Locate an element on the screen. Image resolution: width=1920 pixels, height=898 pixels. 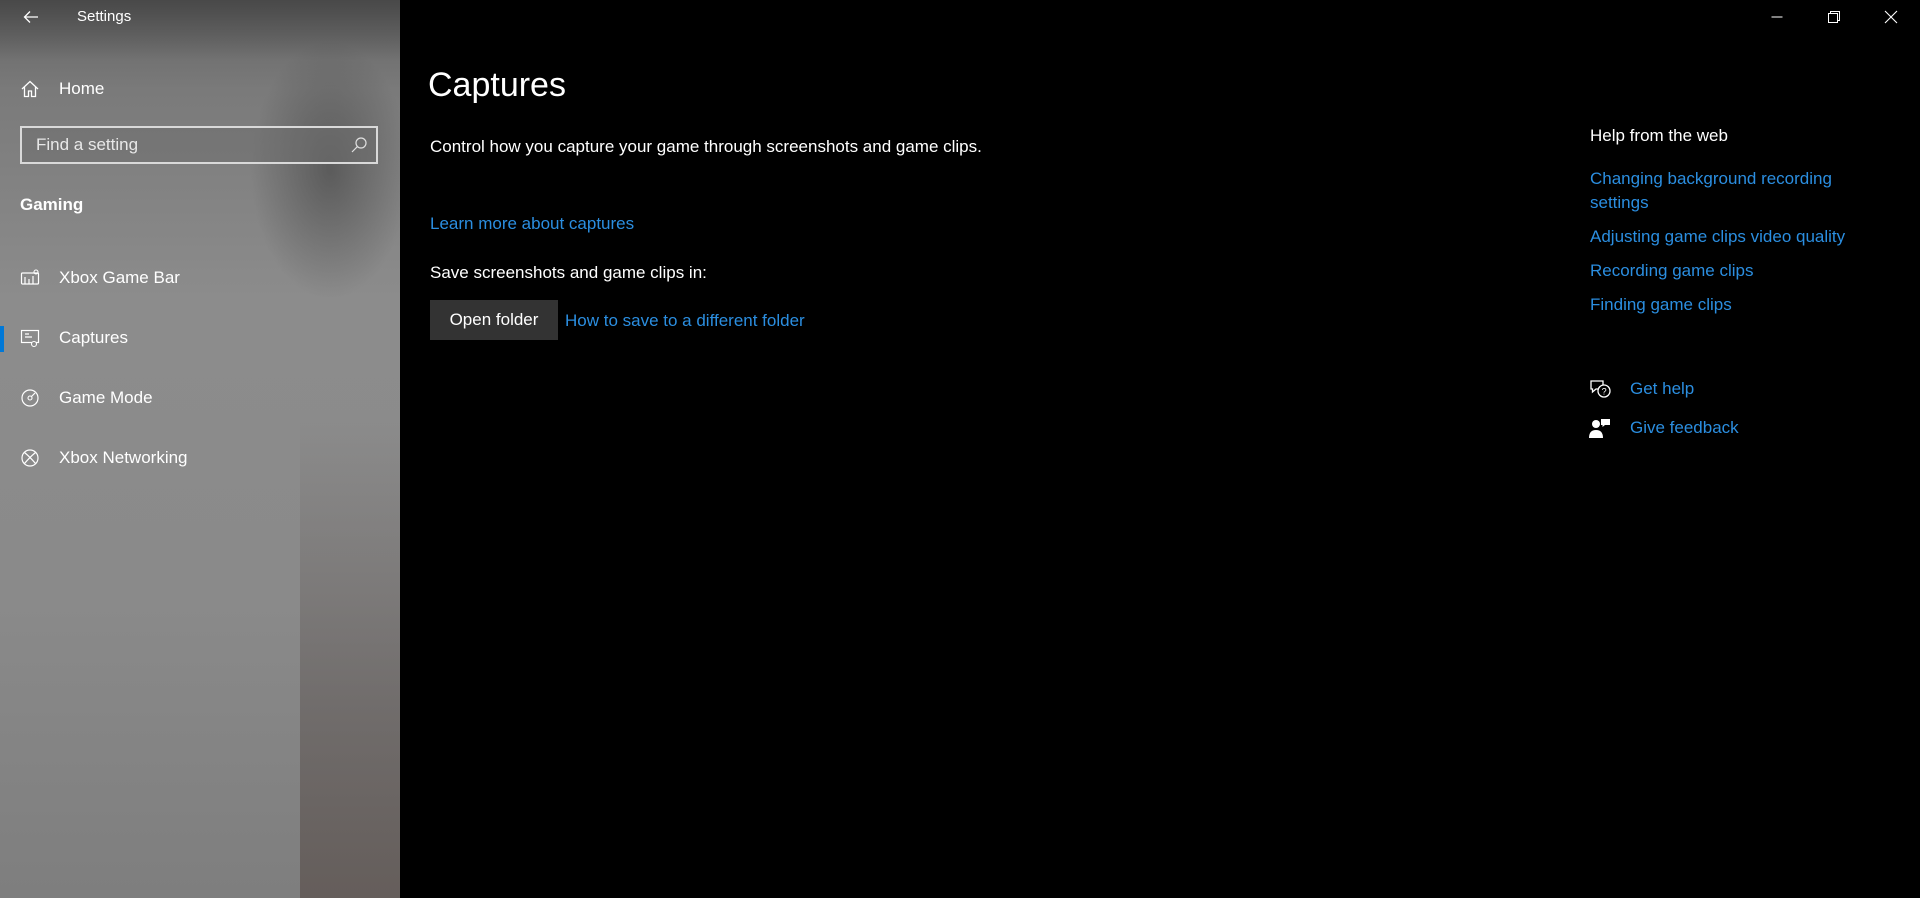
sidebar-item-game-mode: Game Mode is located at coordinates (200, 398).